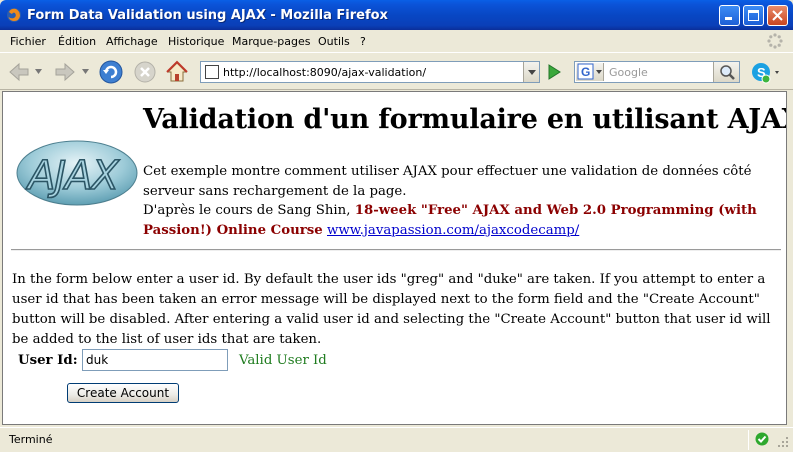  Describe the element at coordinates (28, 41) in the screenshot. I see `menu-fichier: Fichier` at that location.